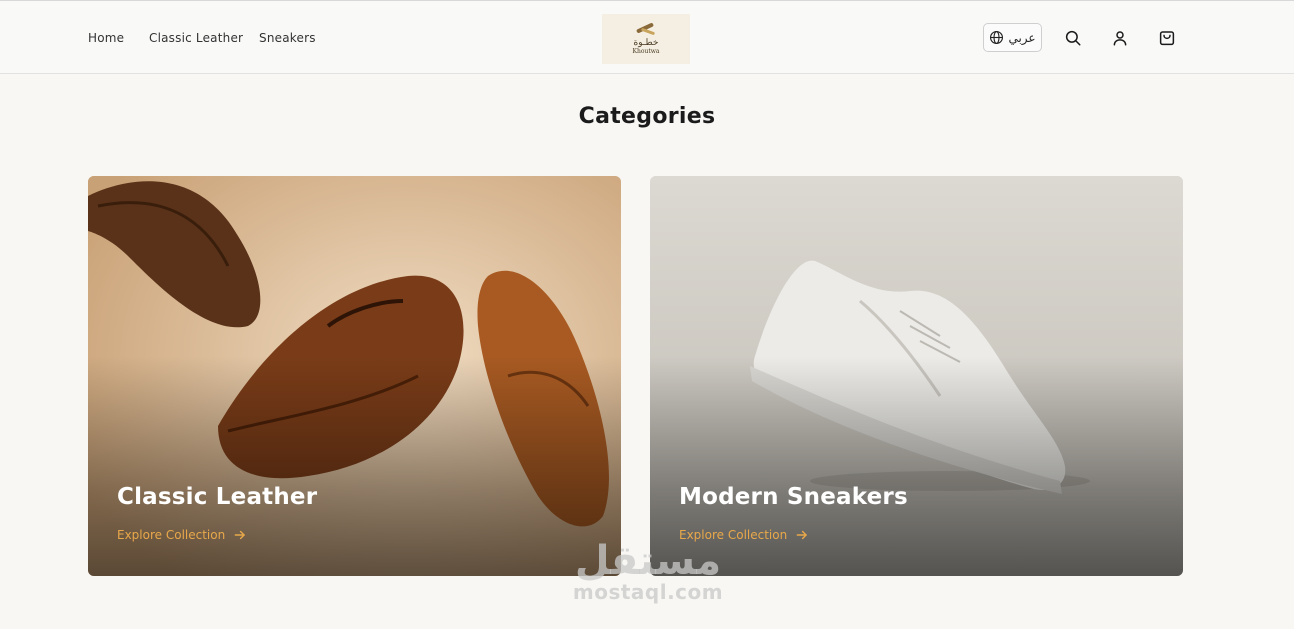  I want to click on logo-english-text: Khoutwa, so click(646, 51).